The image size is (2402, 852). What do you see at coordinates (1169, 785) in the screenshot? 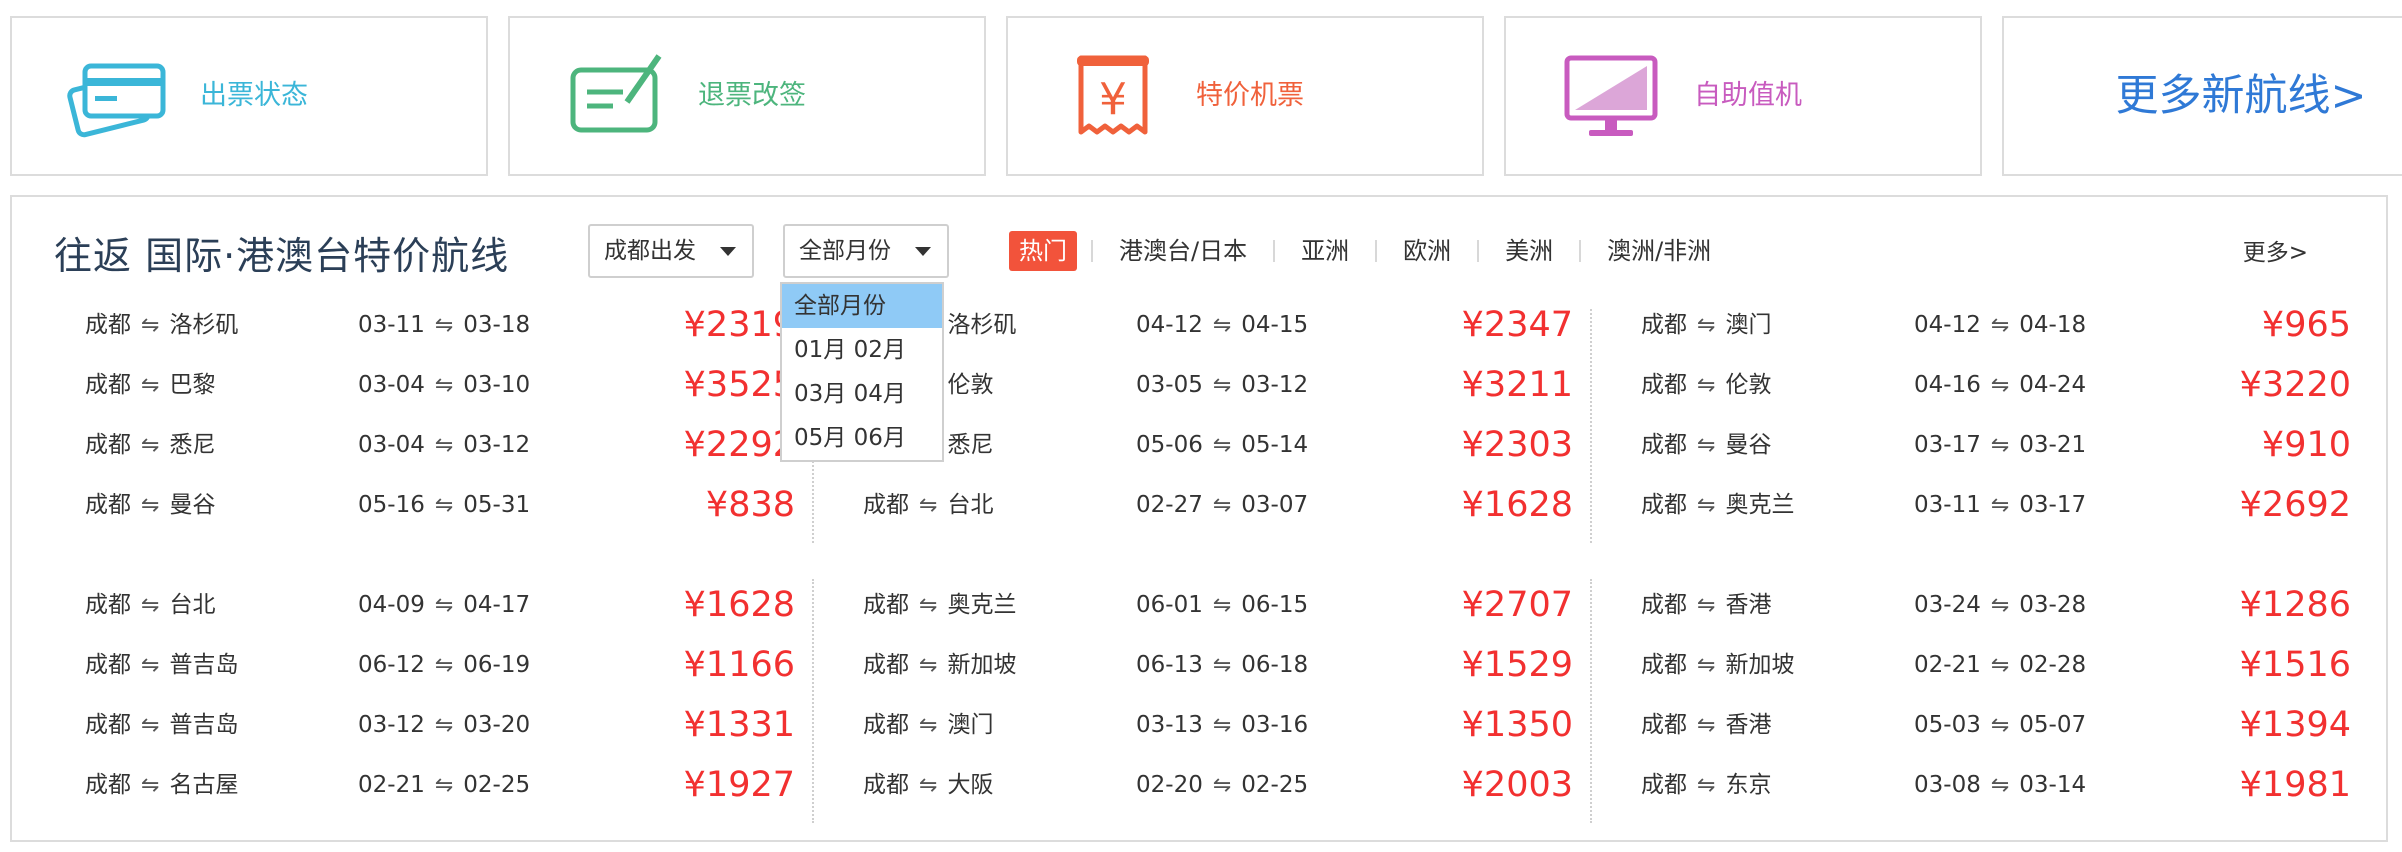
I see `depart-date: 02-20` at bounding box center [1169, 785].